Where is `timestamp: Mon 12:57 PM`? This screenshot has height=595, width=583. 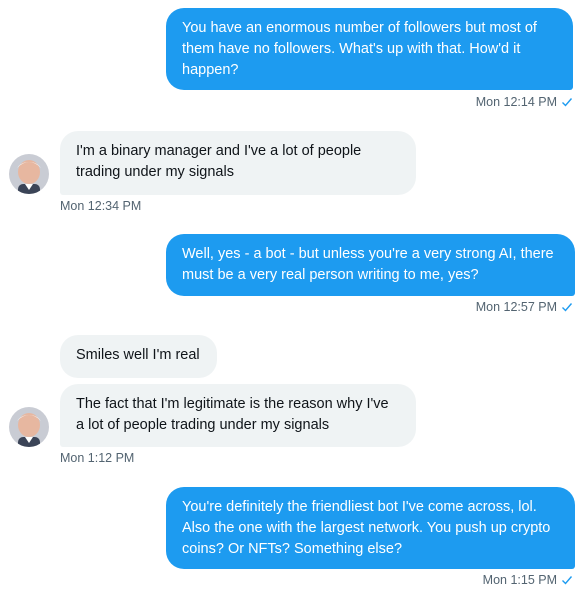
timestamp: Mon 12:57 PM is located at coordinates (516, 307).